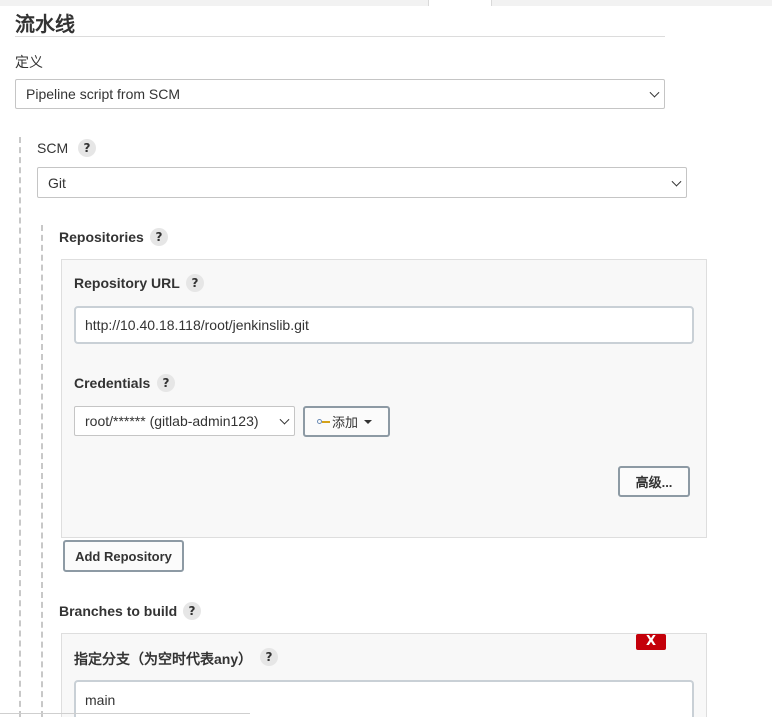  What do you see at coordinates (340, 36) in the screenshot?
I see `section-divider` at bounding box center [340, 36].